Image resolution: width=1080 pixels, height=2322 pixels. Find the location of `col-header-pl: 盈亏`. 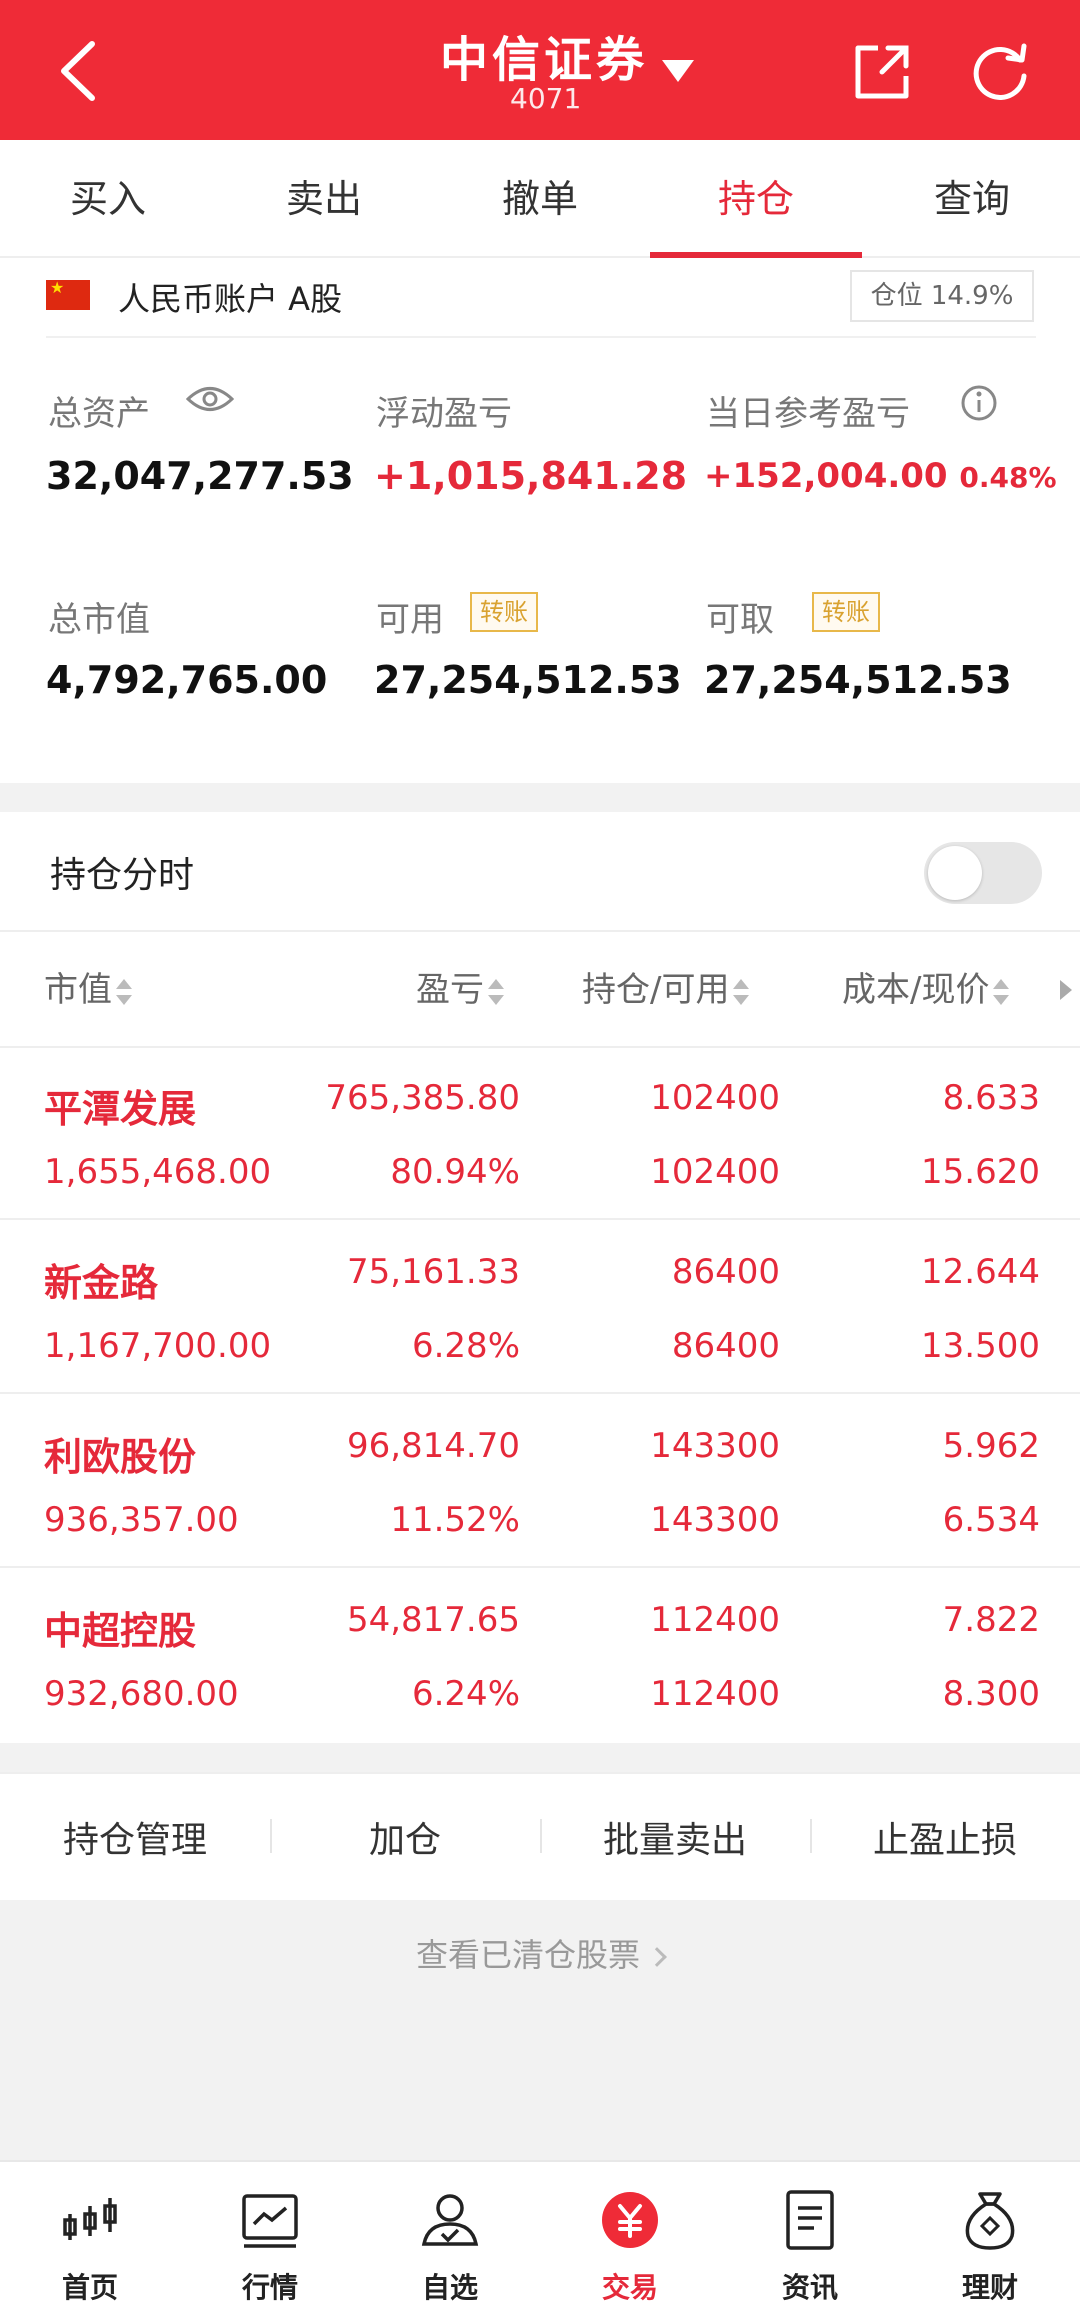

col-header-pl: 盈亏 is located at coordinates (460, 986).